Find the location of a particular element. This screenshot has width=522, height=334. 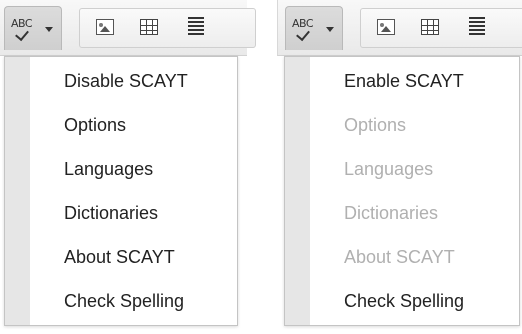

menu-item-disable-scayt: Disable SCAYT is located at coordinates (133, 81).